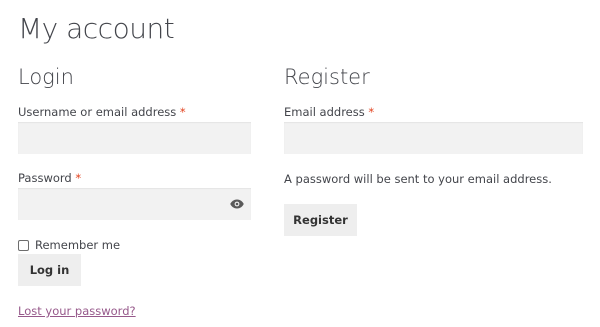 The height and width of the screenshot is (327, 600). Describe the element at coordinates (49, 270) in the screenshot. I see `login-button: Log in` at that location.